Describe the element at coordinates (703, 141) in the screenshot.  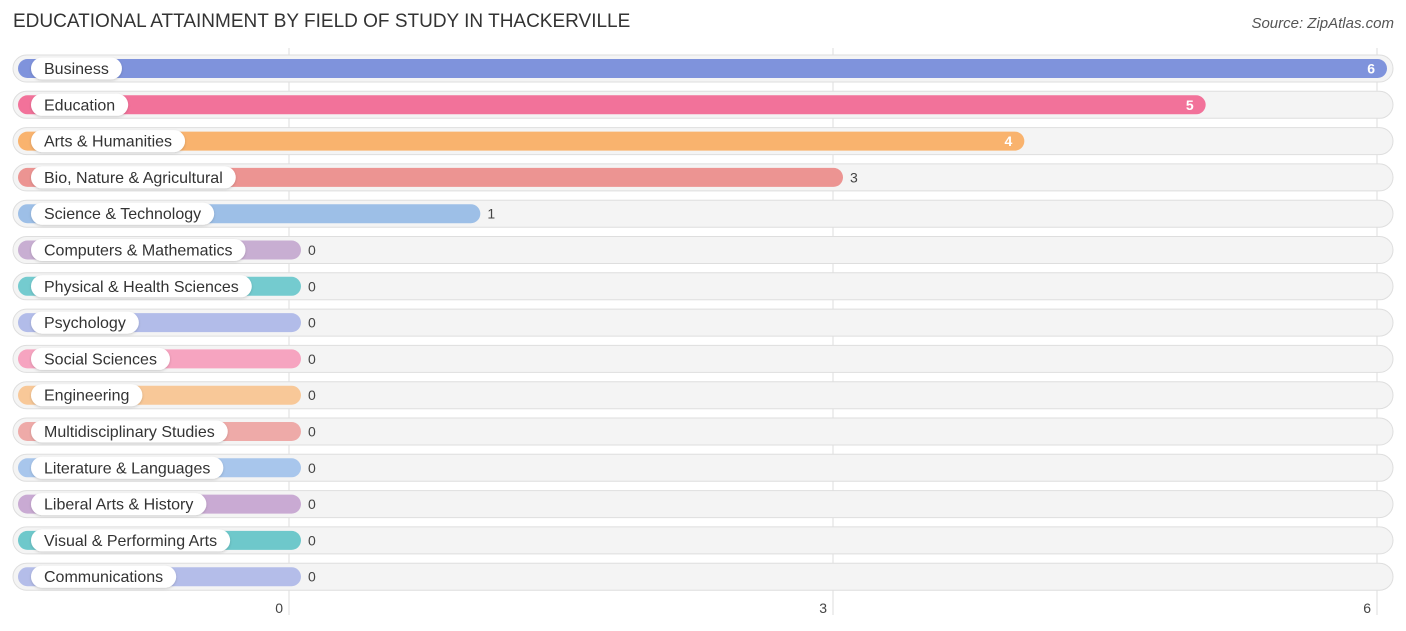
I see `bar-row: Arts & Humanities 4` at that location.